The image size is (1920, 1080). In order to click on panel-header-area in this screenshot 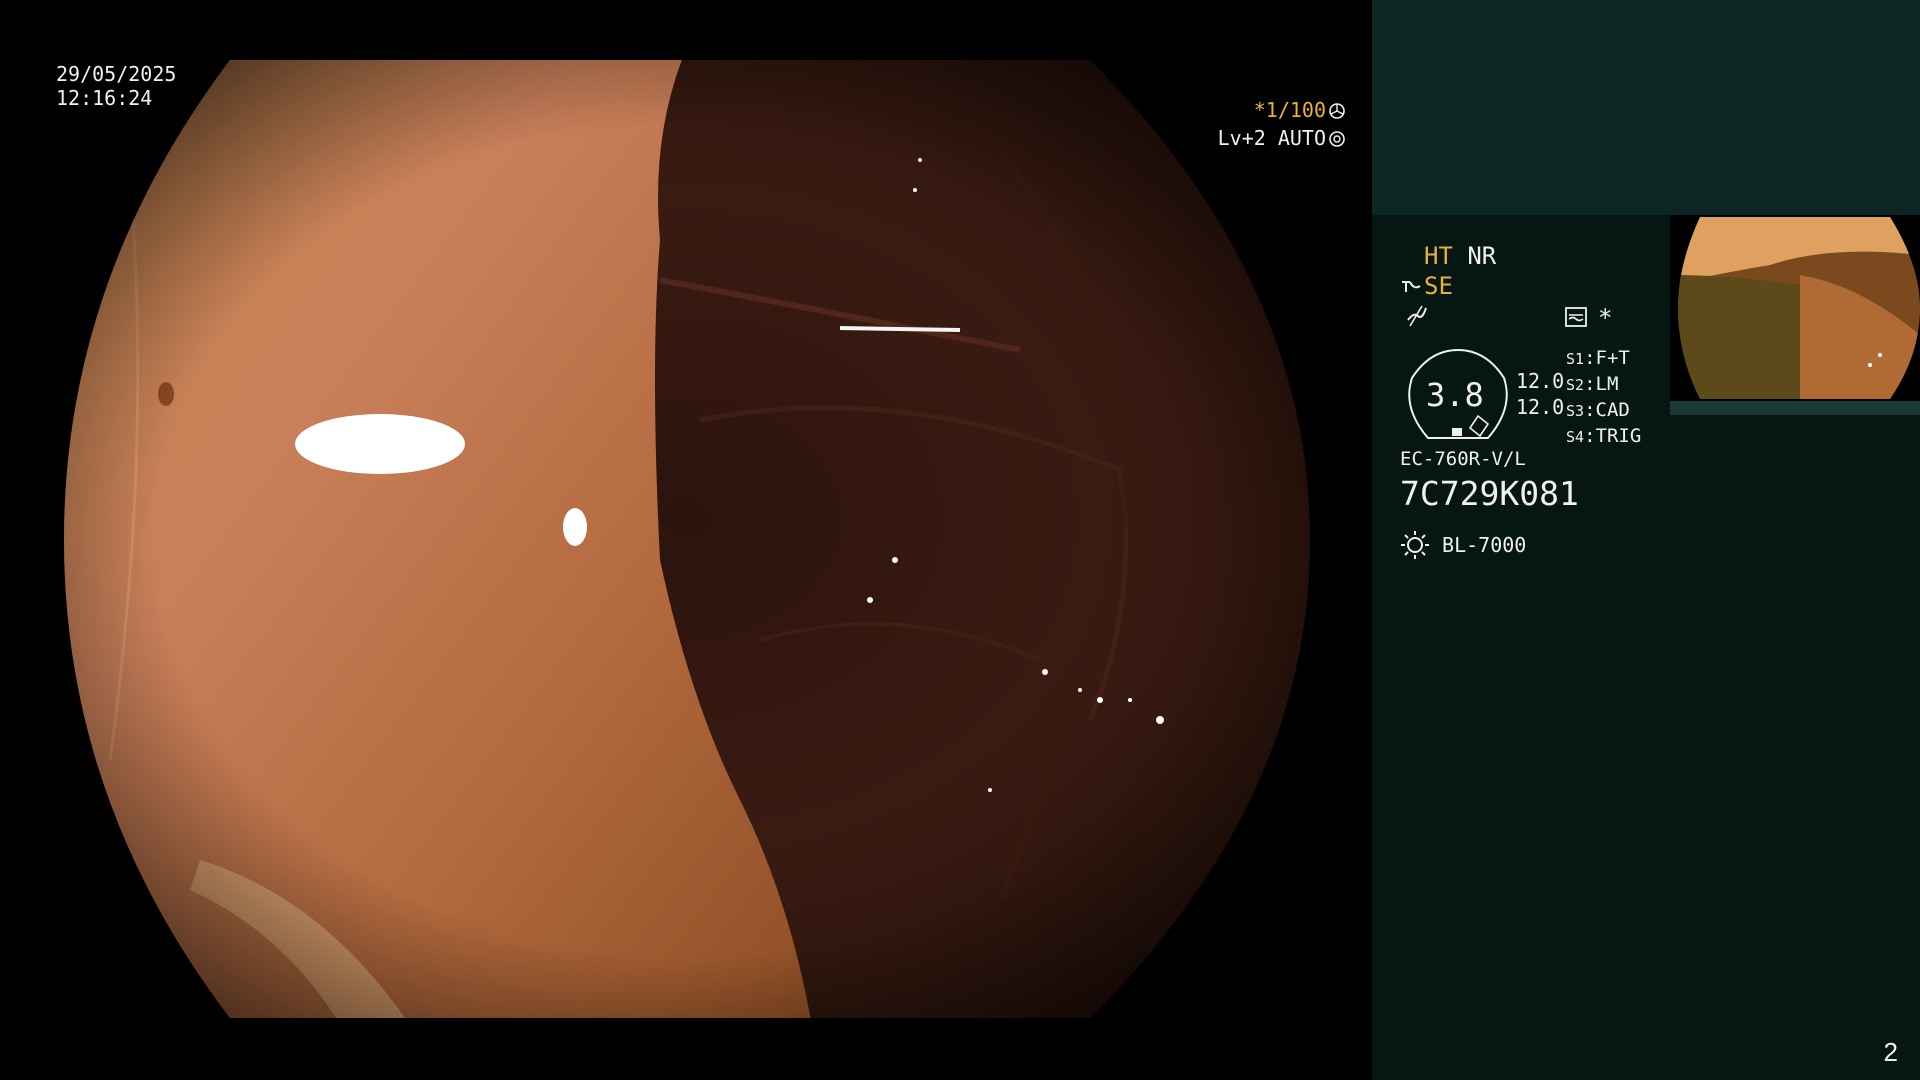, I will do `click(1646, 107)`.